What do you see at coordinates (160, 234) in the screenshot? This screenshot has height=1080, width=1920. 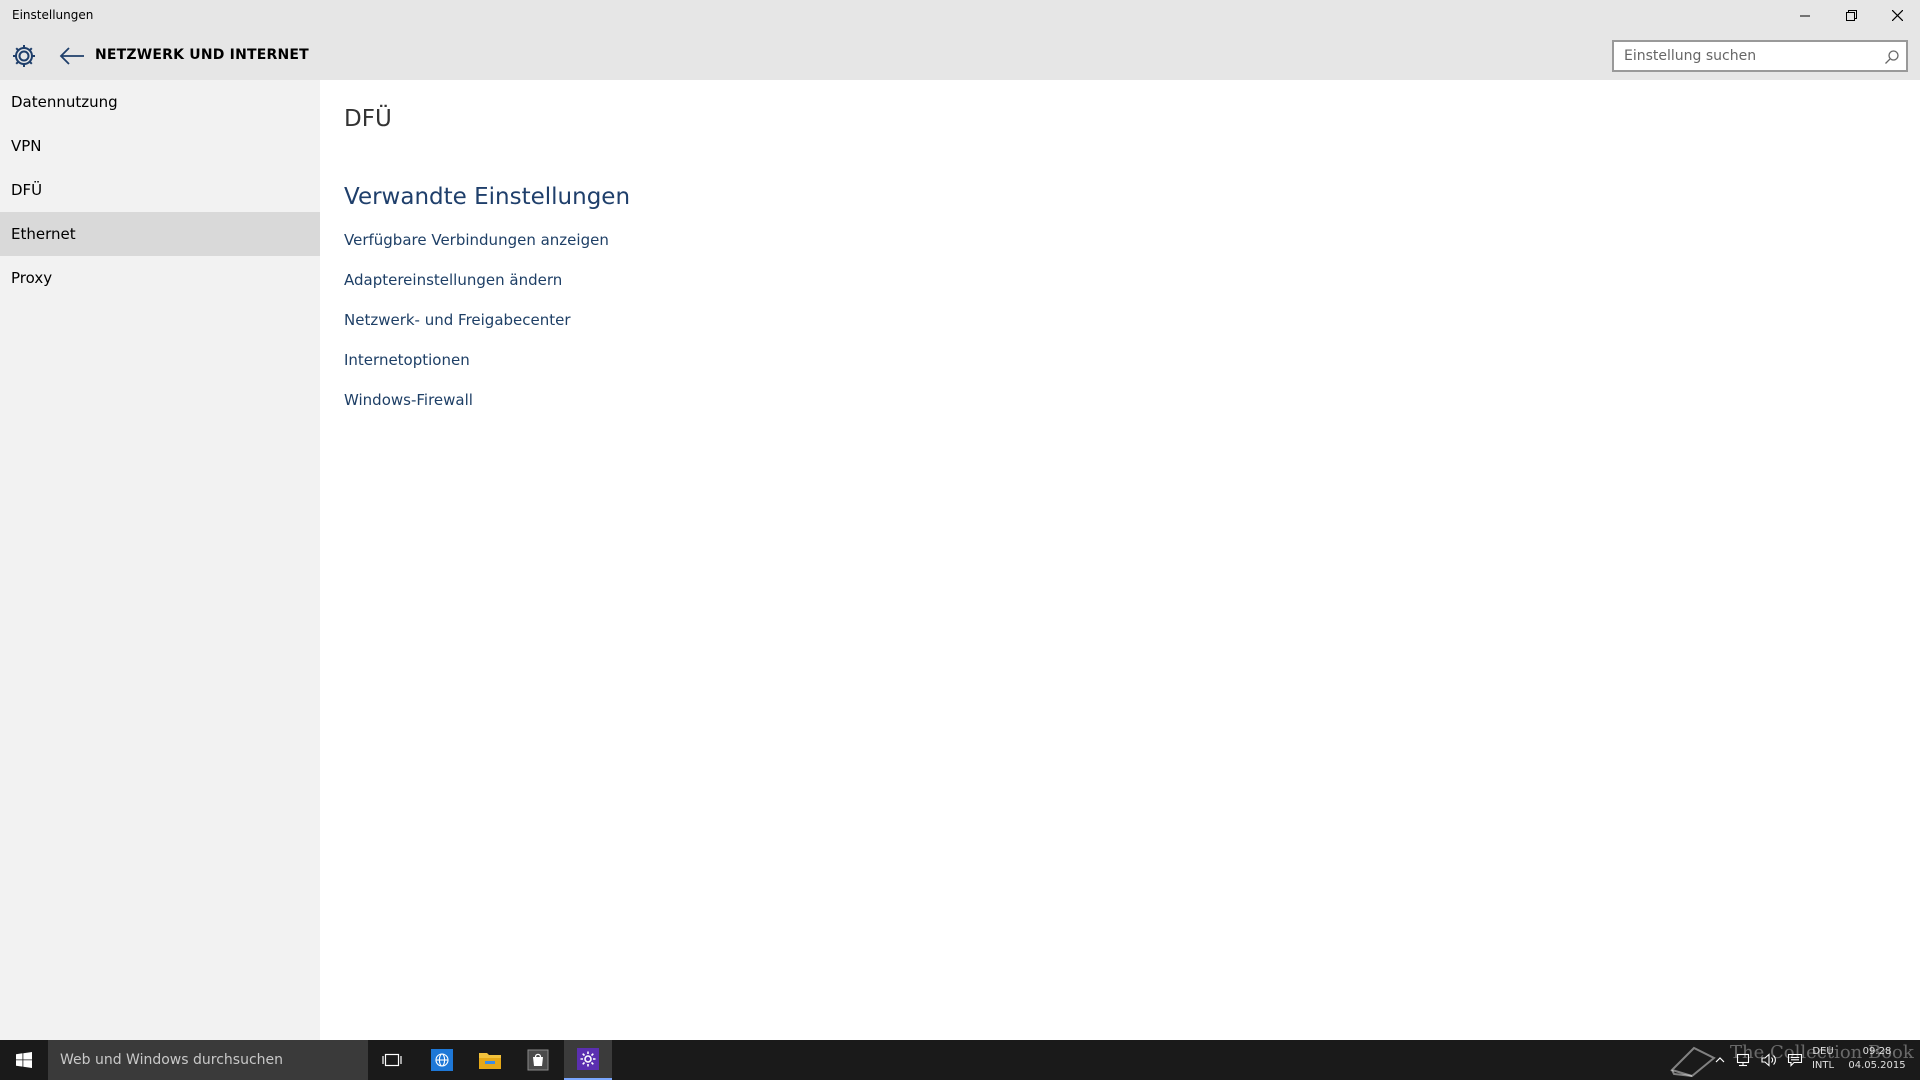 I see `sidebar-item-ethernet: Ethernet` at bounding box center [160, 234].